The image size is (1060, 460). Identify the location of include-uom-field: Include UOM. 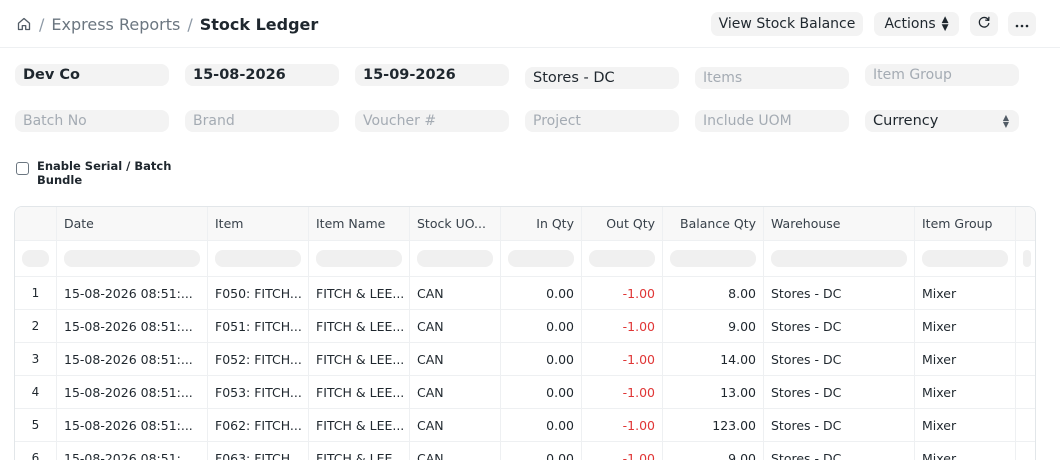
(772, 121).